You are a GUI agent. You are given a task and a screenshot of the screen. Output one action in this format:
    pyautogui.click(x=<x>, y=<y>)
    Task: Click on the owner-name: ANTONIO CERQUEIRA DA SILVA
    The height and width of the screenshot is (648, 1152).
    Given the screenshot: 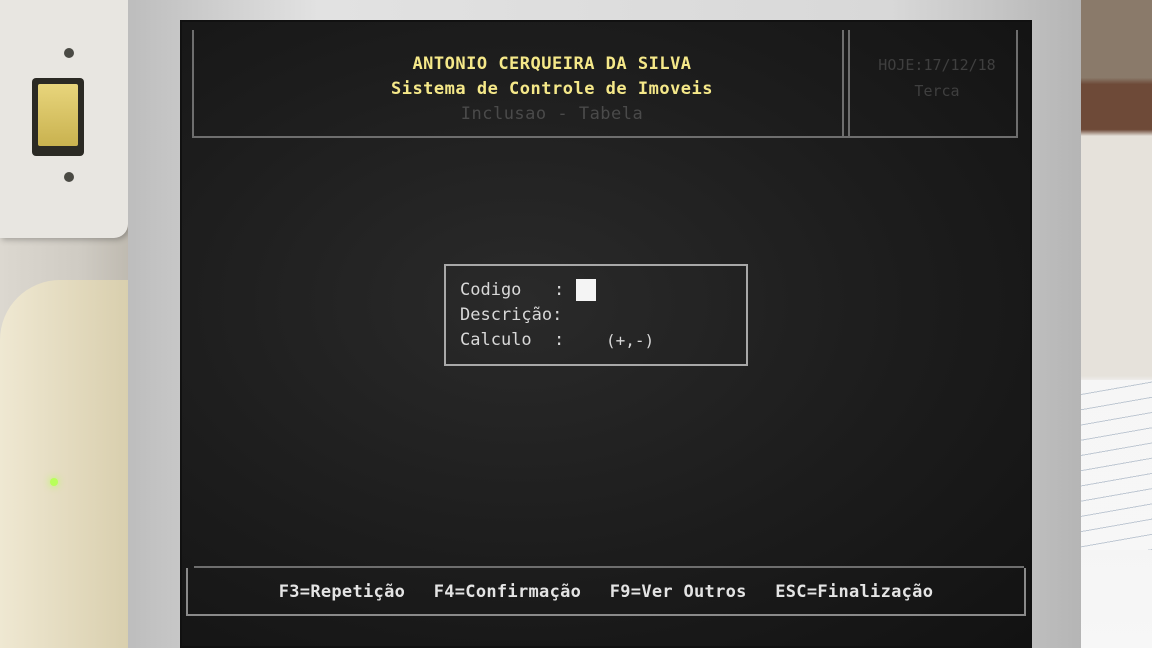 What is the action you would take?
    pyautogui.click(x=552, y=64)
    